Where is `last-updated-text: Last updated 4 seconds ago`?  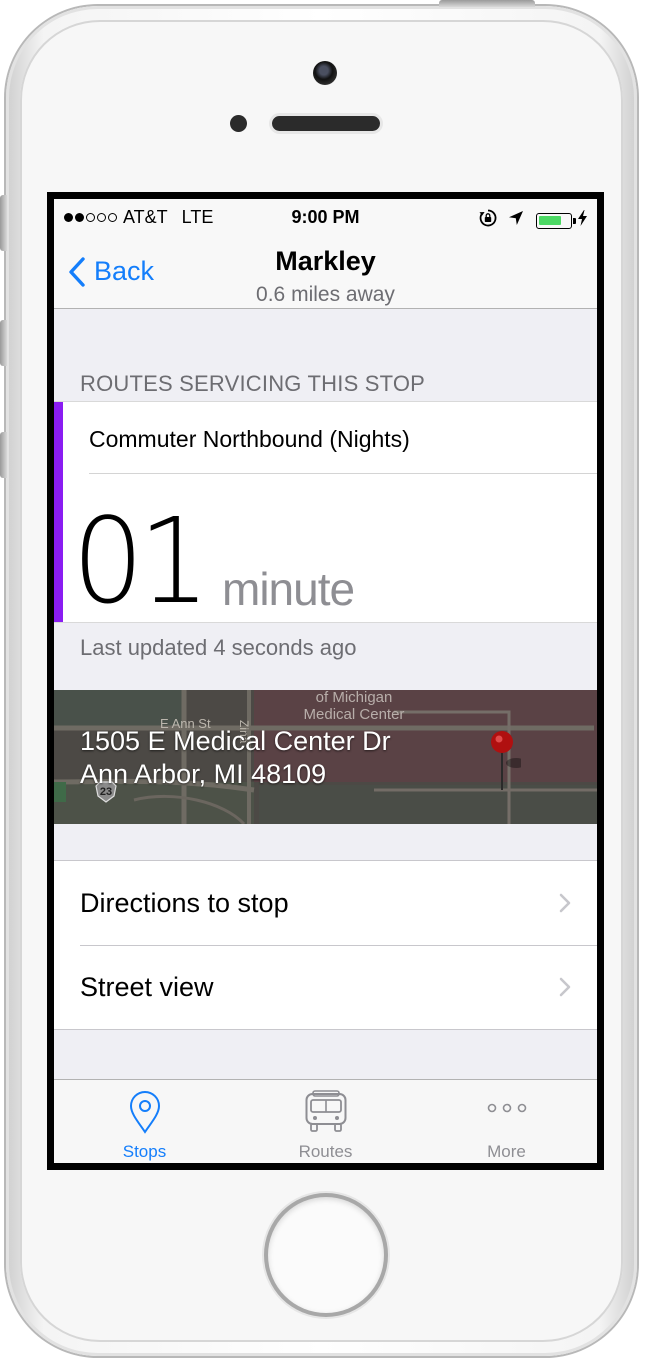
last-updated-text: Last updated 4 seconds ago is located at coordinates (218, 647).